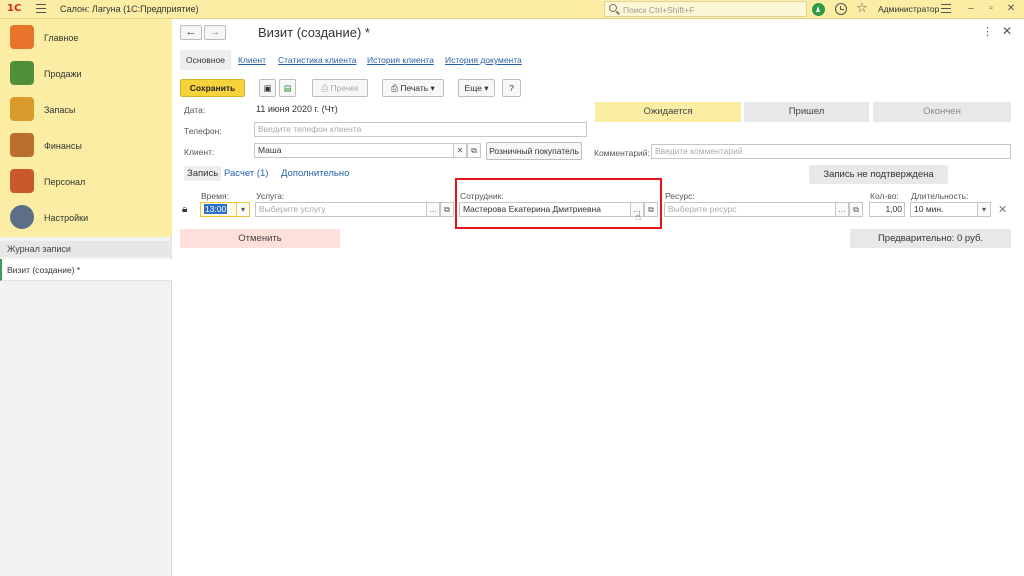  What do you see at coordinates (184, 209) in the screenshot?
I see `lock-icon: 🔒︎` at bounding box center [184, 209].